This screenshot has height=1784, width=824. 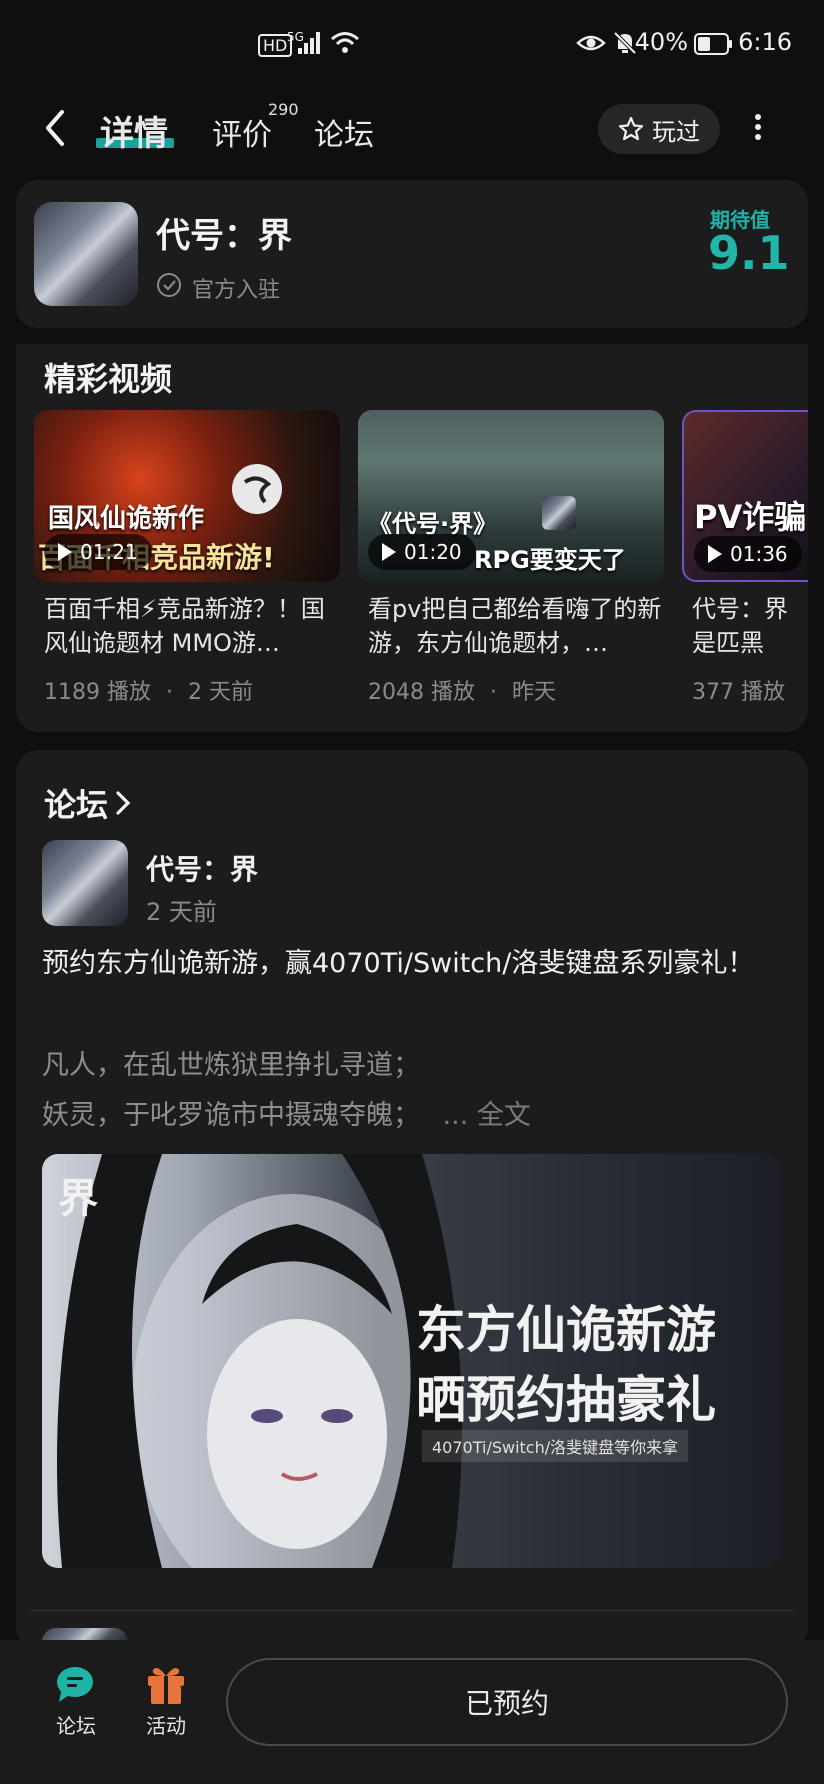 What do you see at coordinates (412, 964) in the screenshot?
I see `post-title: 预约东方仙诡新游，赢4070Ti/Switch/洛斐键盘系列豪礼！` at bounding box center [412, 964].